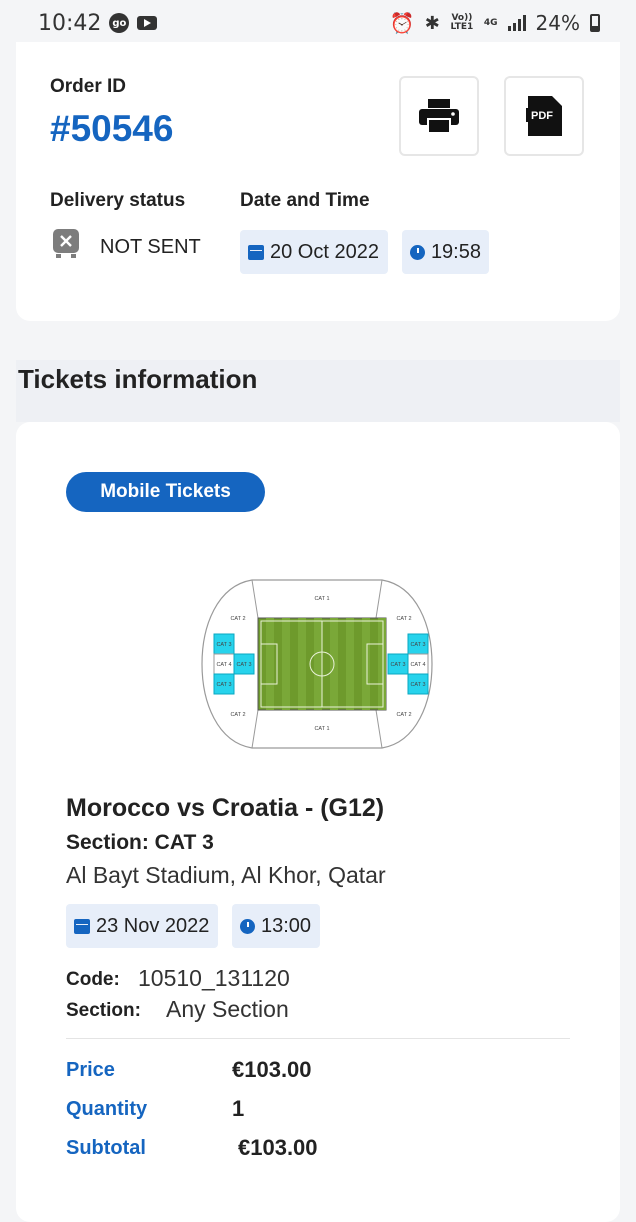 This screenshot has height=1222, width=636. Describe the element at coordinates (403, 619) in the screenshot. I see `cat-label-corner-tr: CAT 2` at that location.